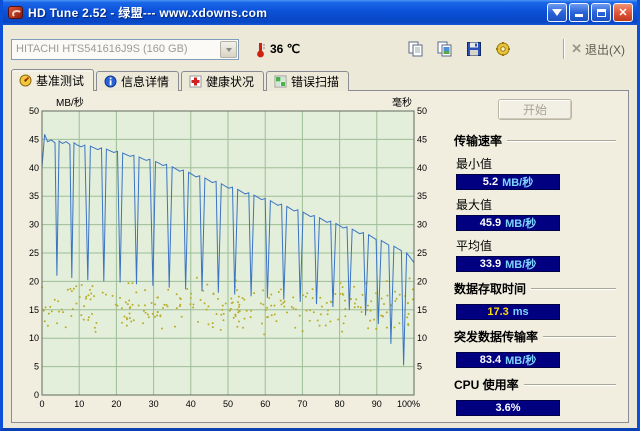  What do you see at coordinates (340, 404) in the screenshot?
I see `svg-text: 80` at bounding box center [340, 404].